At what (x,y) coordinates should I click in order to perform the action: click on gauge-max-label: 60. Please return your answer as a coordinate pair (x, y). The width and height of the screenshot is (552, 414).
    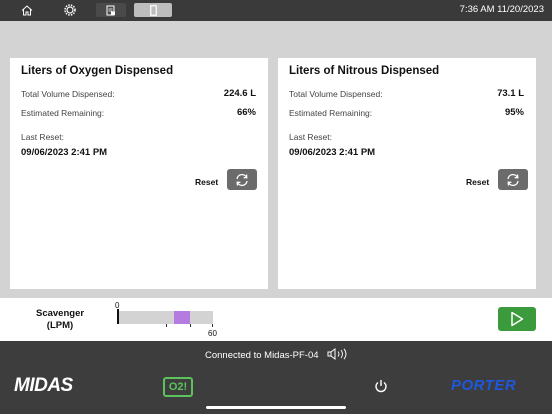
    Looking at the image, I should click on (212, 333).